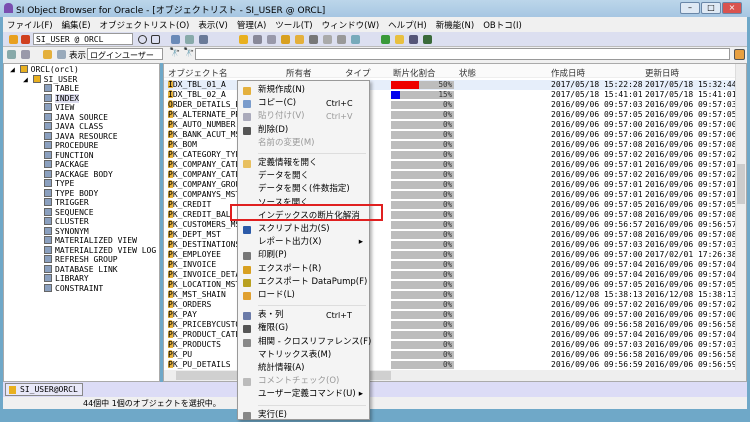  What do you see at coordinates (81, 260) in the screenshot?
I see `tree-item-refresh-group: REFRESH GROUP` at bounding box center [81, 260].